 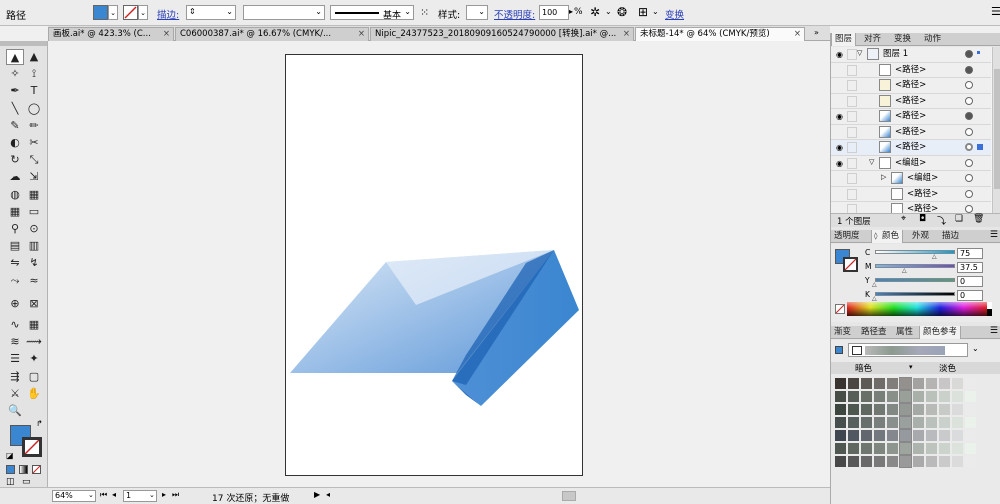 What do you see at coordinates (608, 11) in the screenshot?
I see `recolor-chevron-icon: ⌄` at bounding box center [608, 11].